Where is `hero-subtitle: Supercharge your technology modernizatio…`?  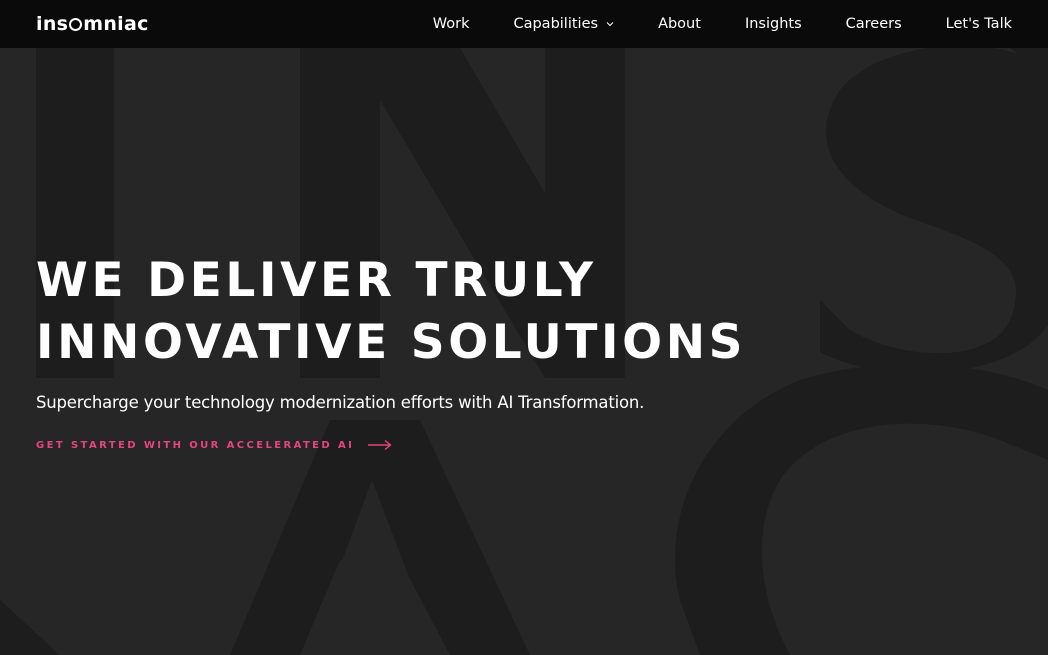 hero-subtitle: Supercharge your technology modernizatio… is located at coordinates (340, 402).